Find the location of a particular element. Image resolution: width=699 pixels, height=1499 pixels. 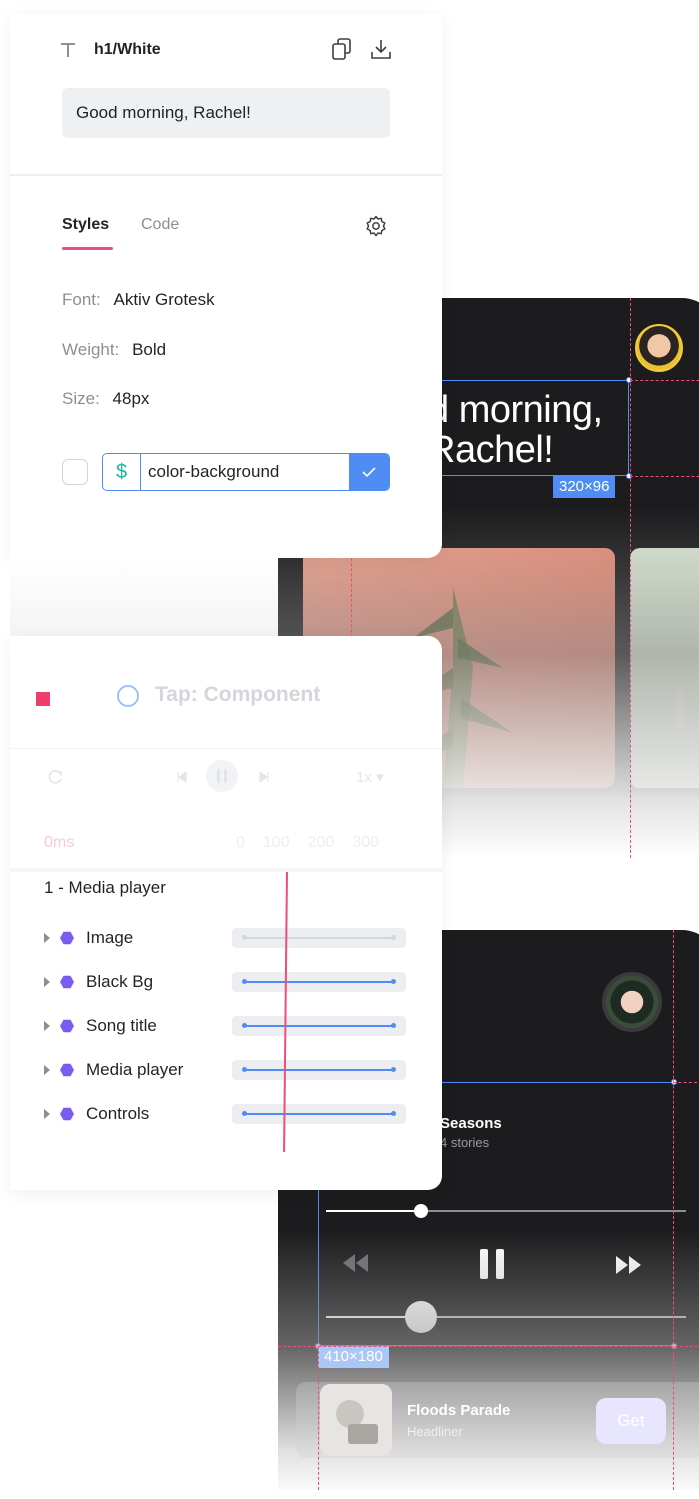

layer-label: Media player is located at coordinates (135, 1069).